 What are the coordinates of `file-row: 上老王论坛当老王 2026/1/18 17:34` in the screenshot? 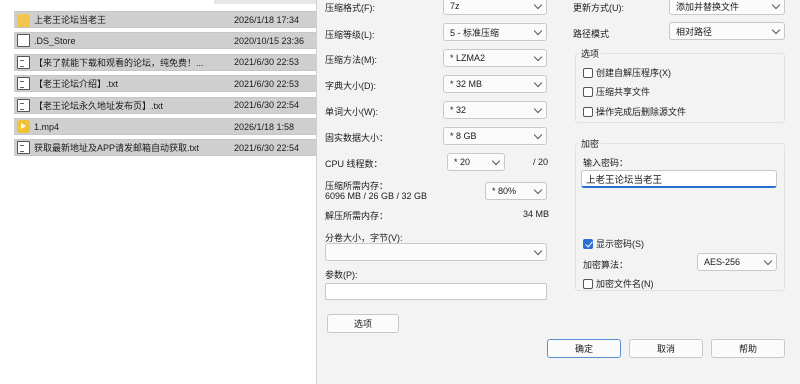 It's located at (165, 19).